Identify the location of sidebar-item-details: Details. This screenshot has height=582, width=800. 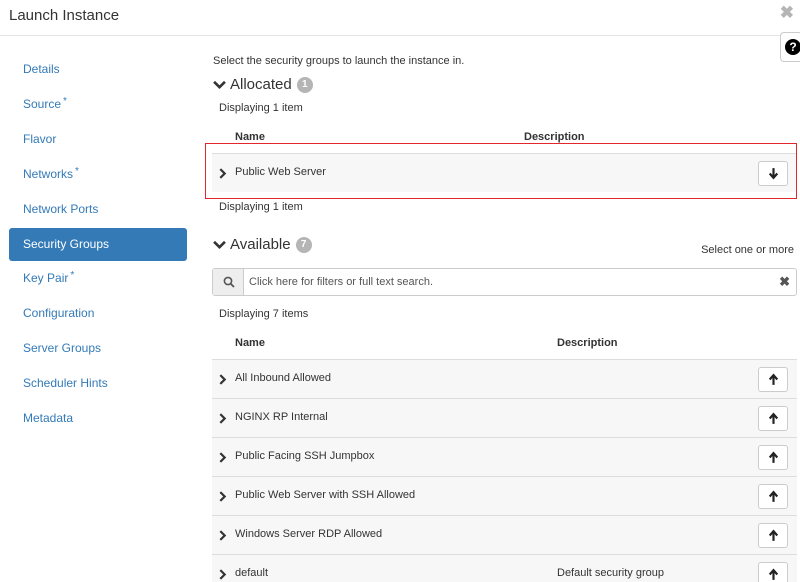
(98, 69).